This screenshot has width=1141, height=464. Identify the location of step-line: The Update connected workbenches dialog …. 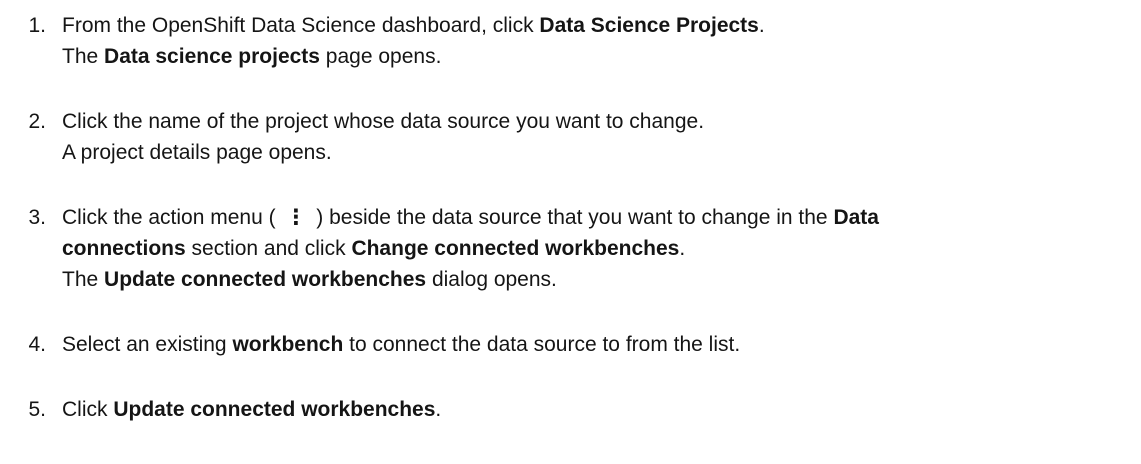
(601, 279).